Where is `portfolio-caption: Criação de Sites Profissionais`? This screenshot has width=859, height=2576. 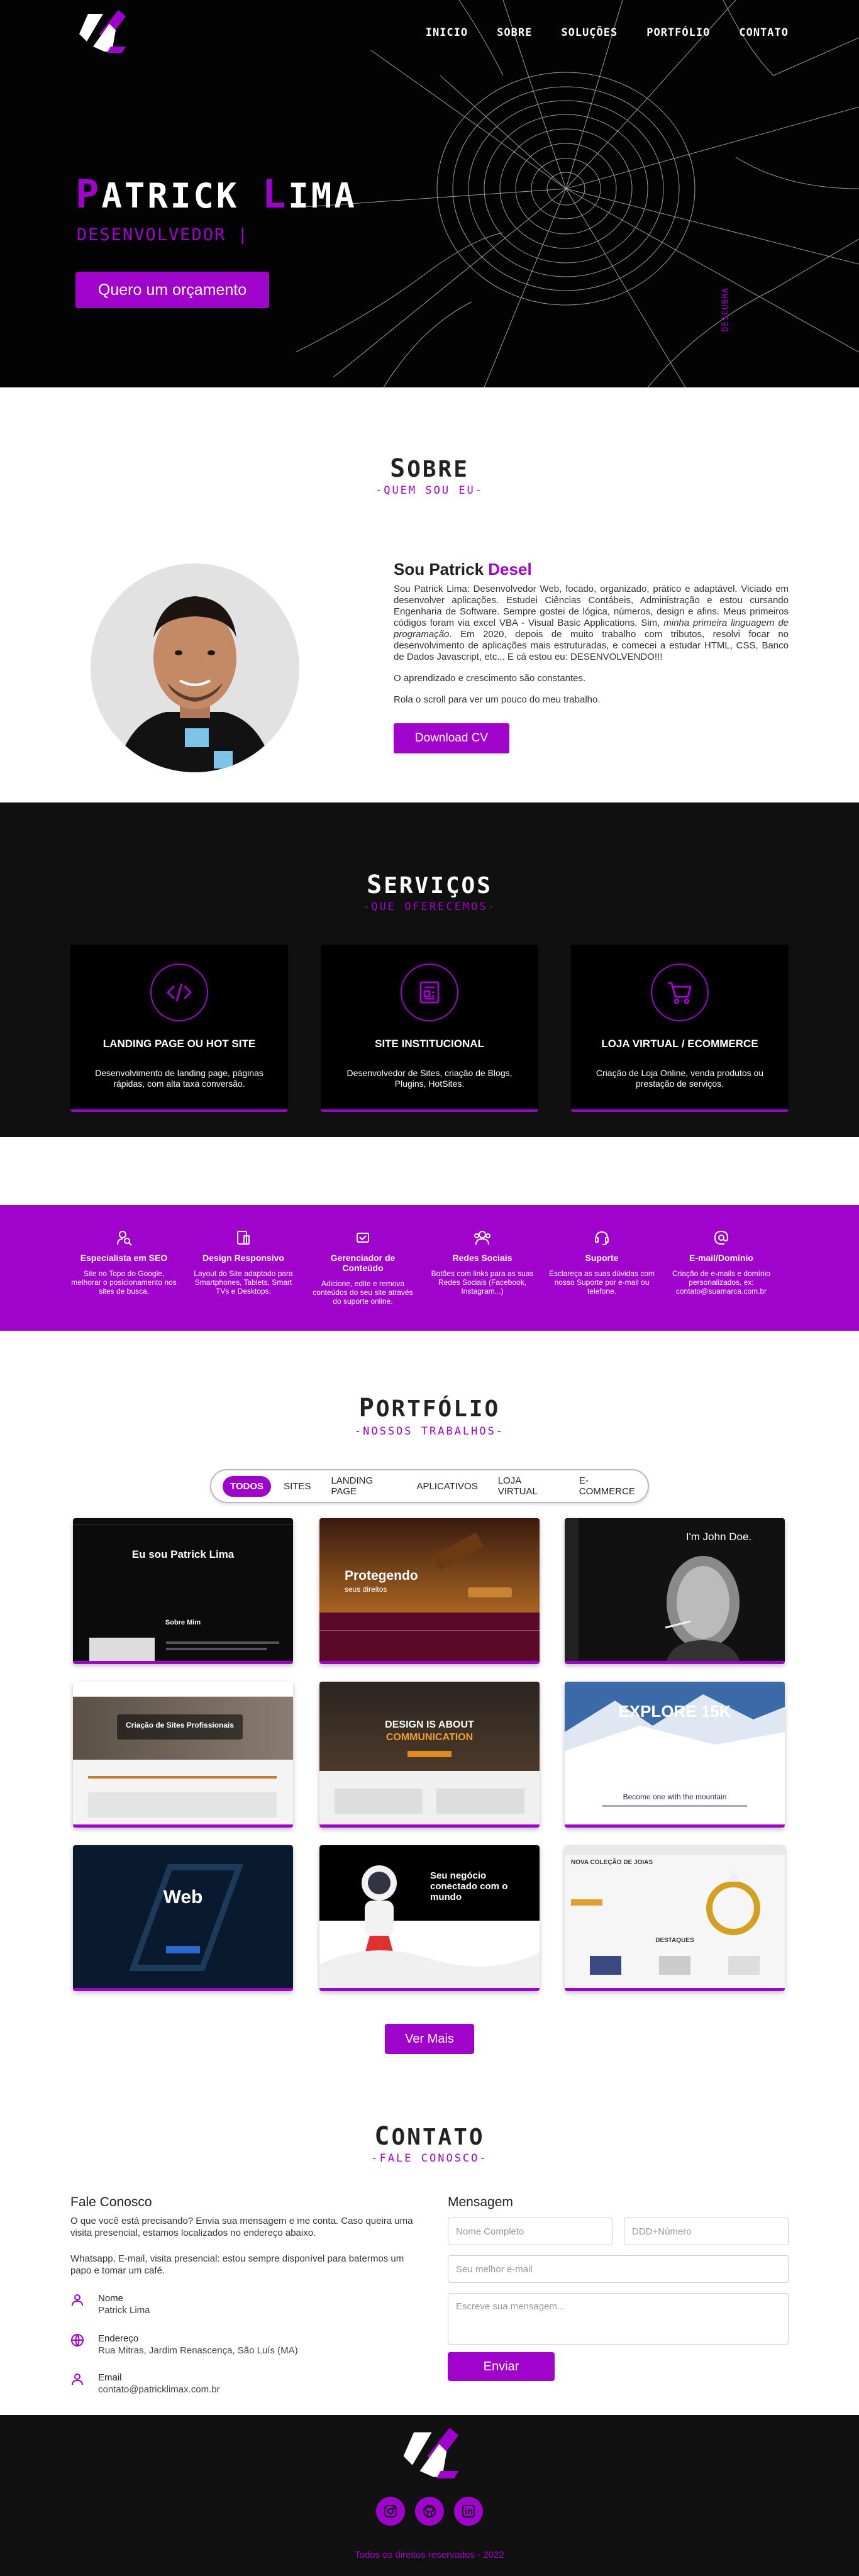 portfolio-caption: Criação de Sites Profissionais is located at coordinates (180, 1725).